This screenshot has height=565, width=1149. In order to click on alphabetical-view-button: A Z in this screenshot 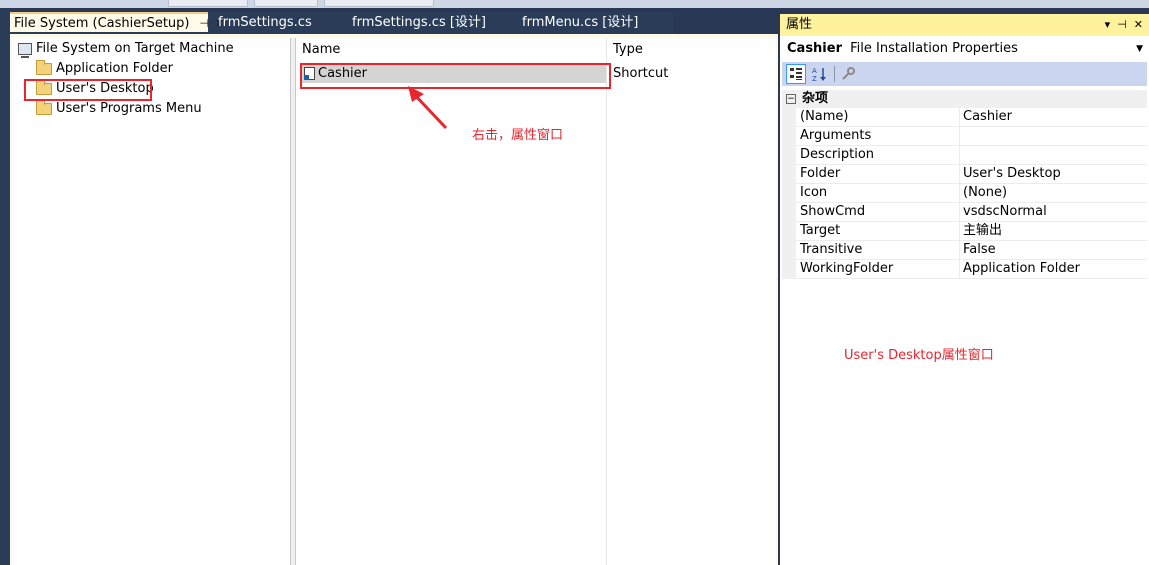, I will do `click(819, 74)`.